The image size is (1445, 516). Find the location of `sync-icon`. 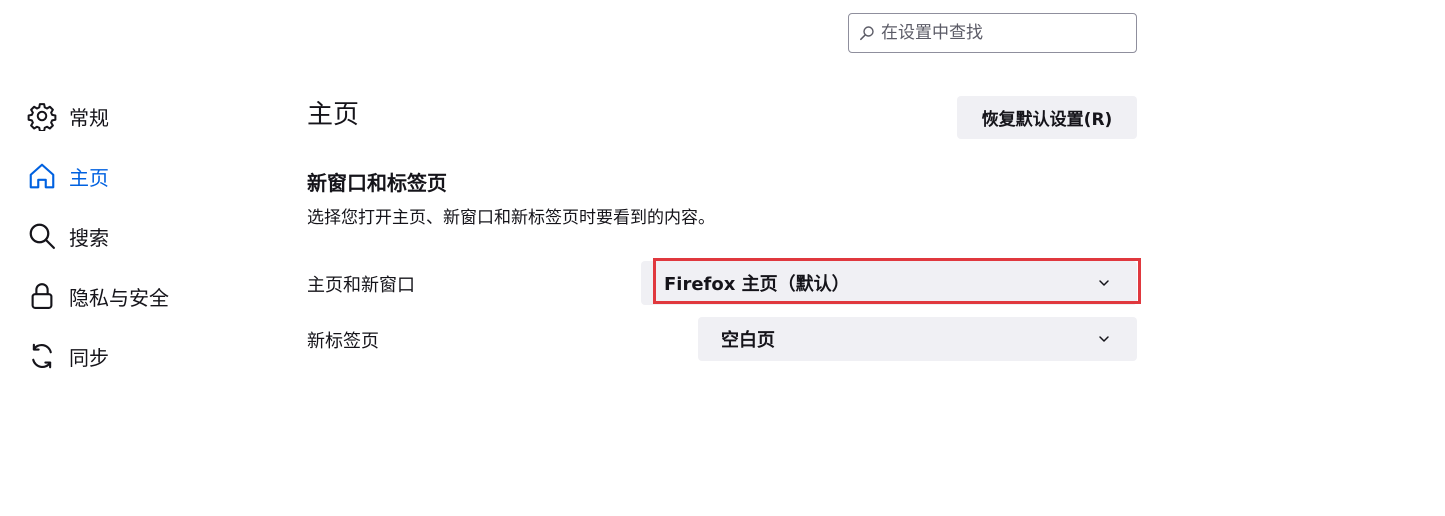

sync-icon is located at coordinates (42, 356).